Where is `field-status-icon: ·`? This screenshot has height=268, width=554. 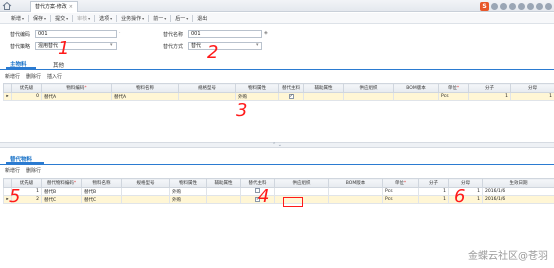 field-status-icon: · is located at coordinates (120, 33).